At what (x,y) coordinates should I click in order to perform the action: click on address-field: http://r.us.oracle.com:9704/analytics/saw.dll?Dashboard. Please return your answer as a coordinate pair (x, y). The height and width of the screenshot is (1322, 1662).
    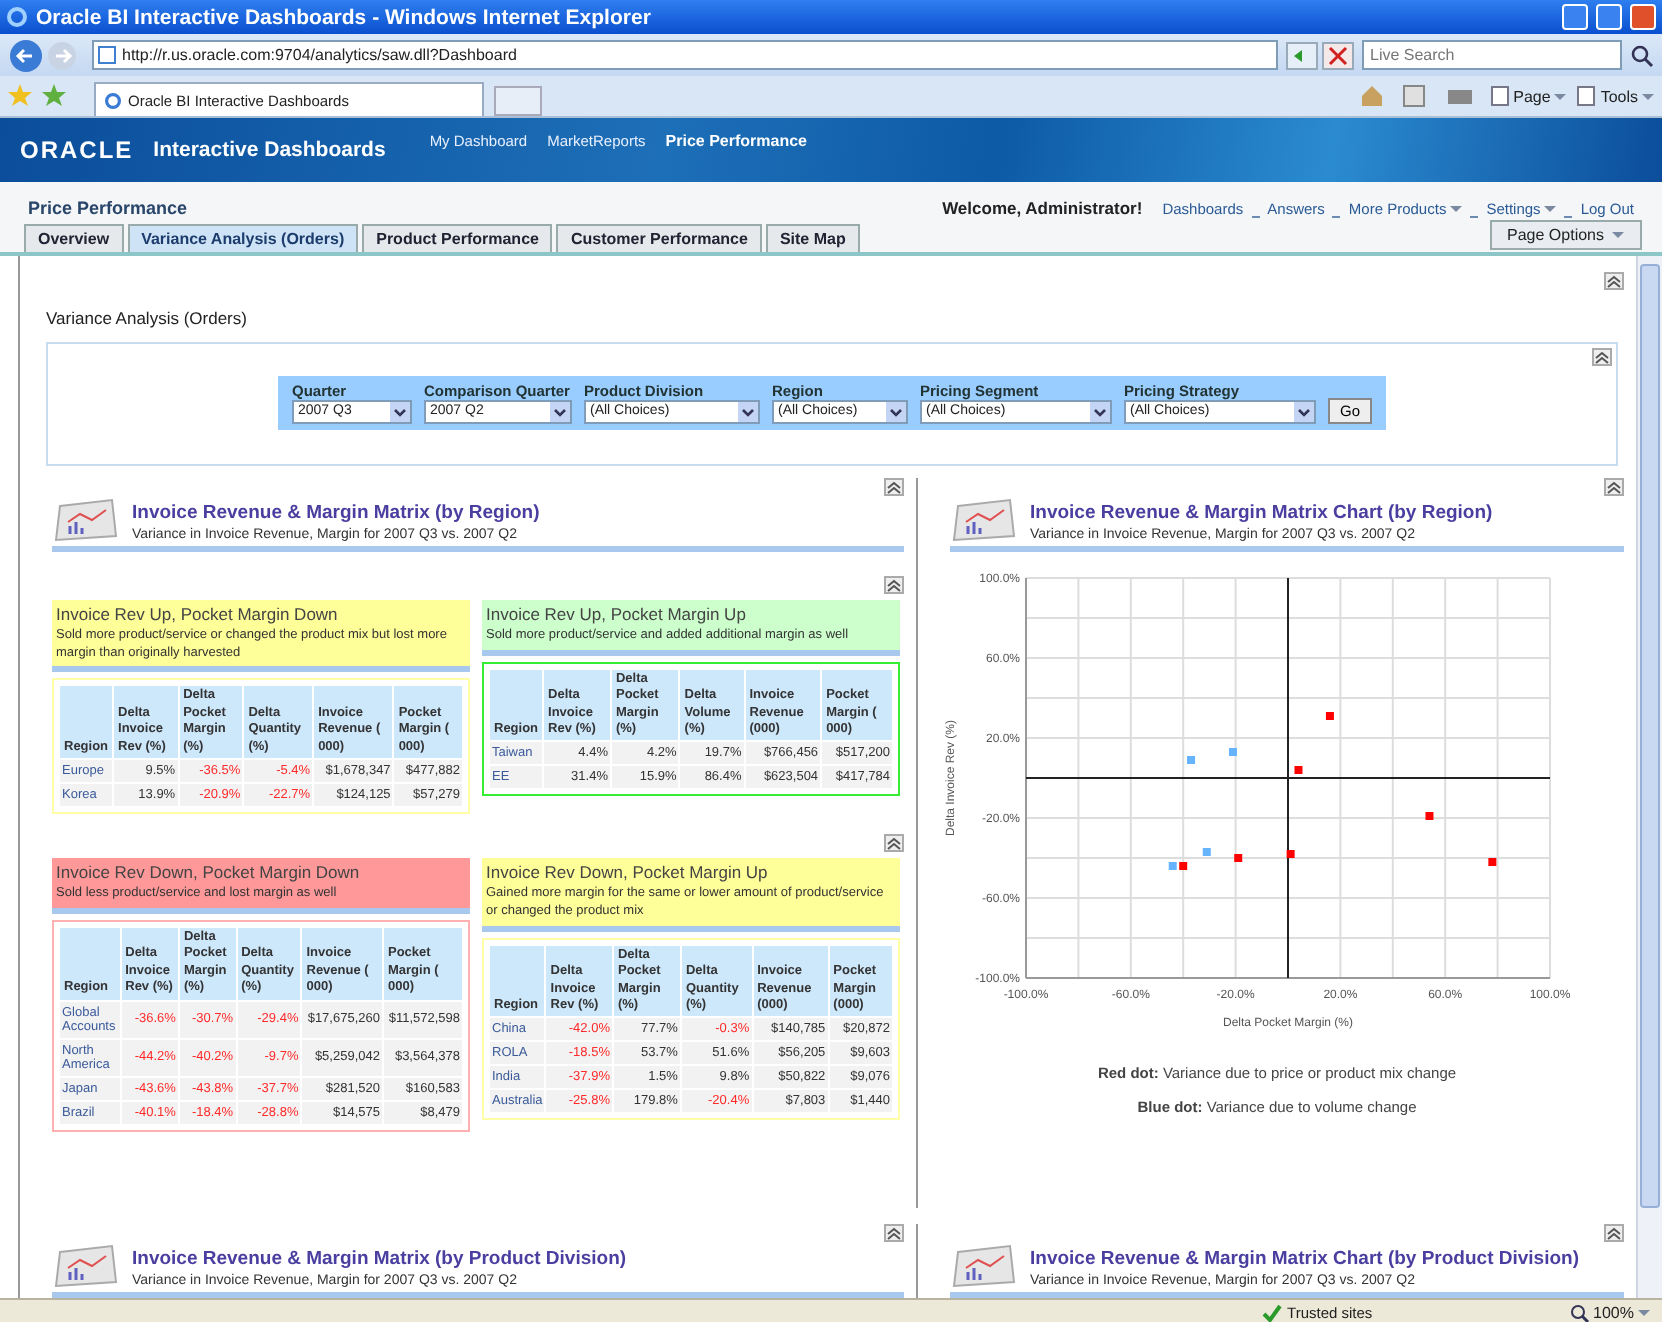
    Looking at the image, I should click on (685, 55).